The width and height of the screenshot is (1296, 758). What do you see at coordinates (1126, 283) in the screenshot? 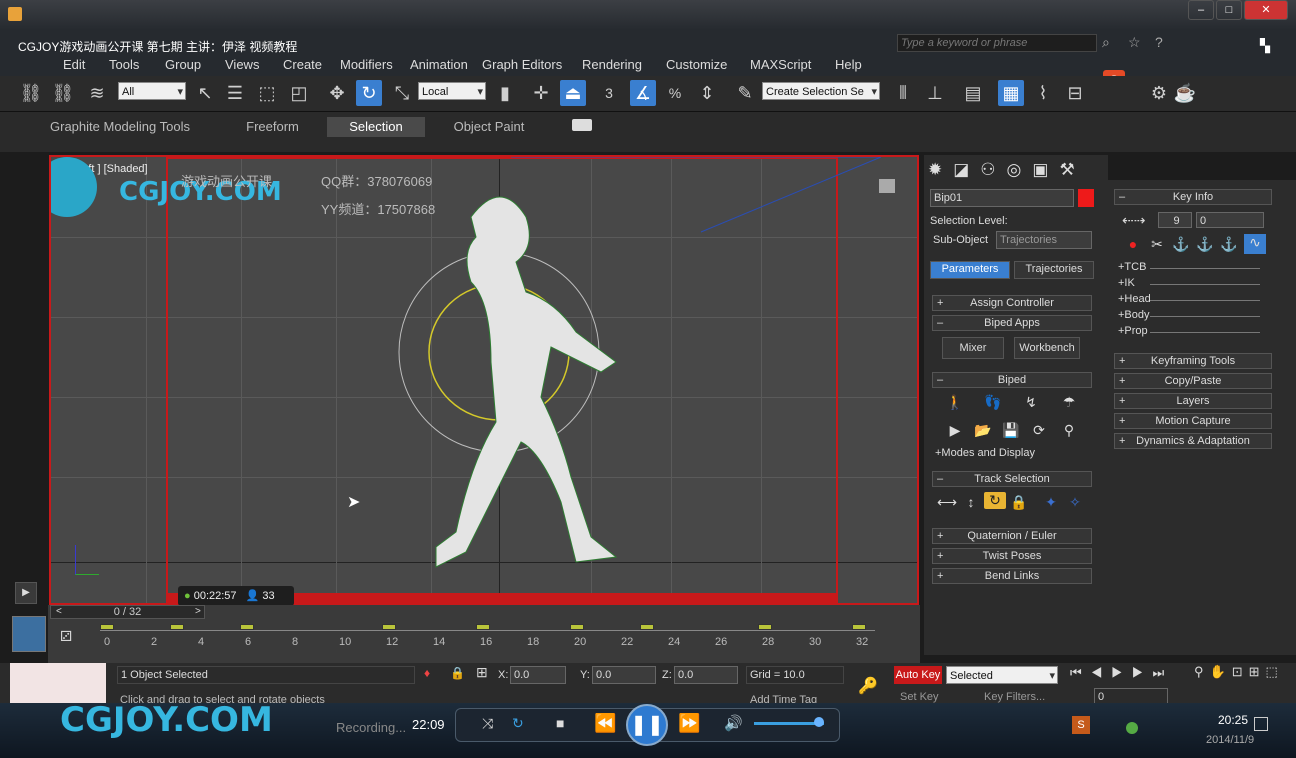
I see `key-info-rollout: +IK` at bounding box center [1126, 283].